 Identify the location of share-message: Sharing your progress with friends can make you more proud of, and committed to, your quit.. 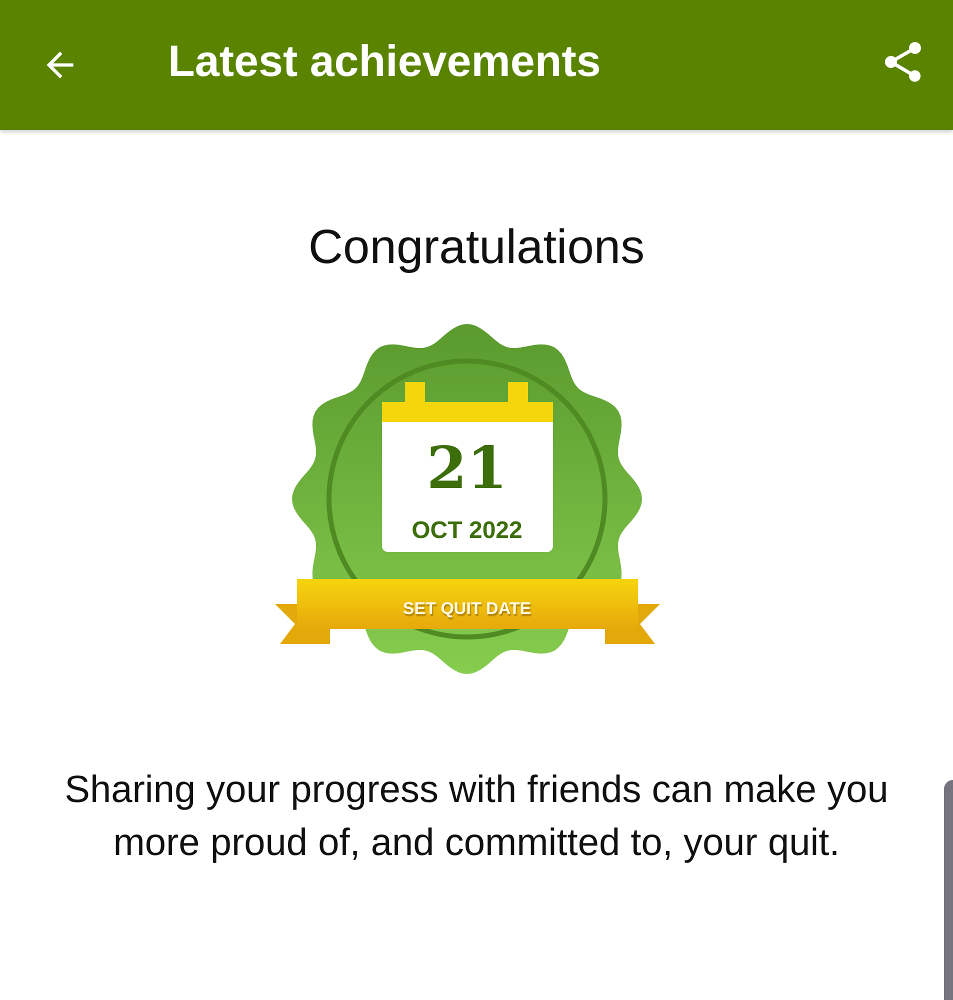
(477, 817).